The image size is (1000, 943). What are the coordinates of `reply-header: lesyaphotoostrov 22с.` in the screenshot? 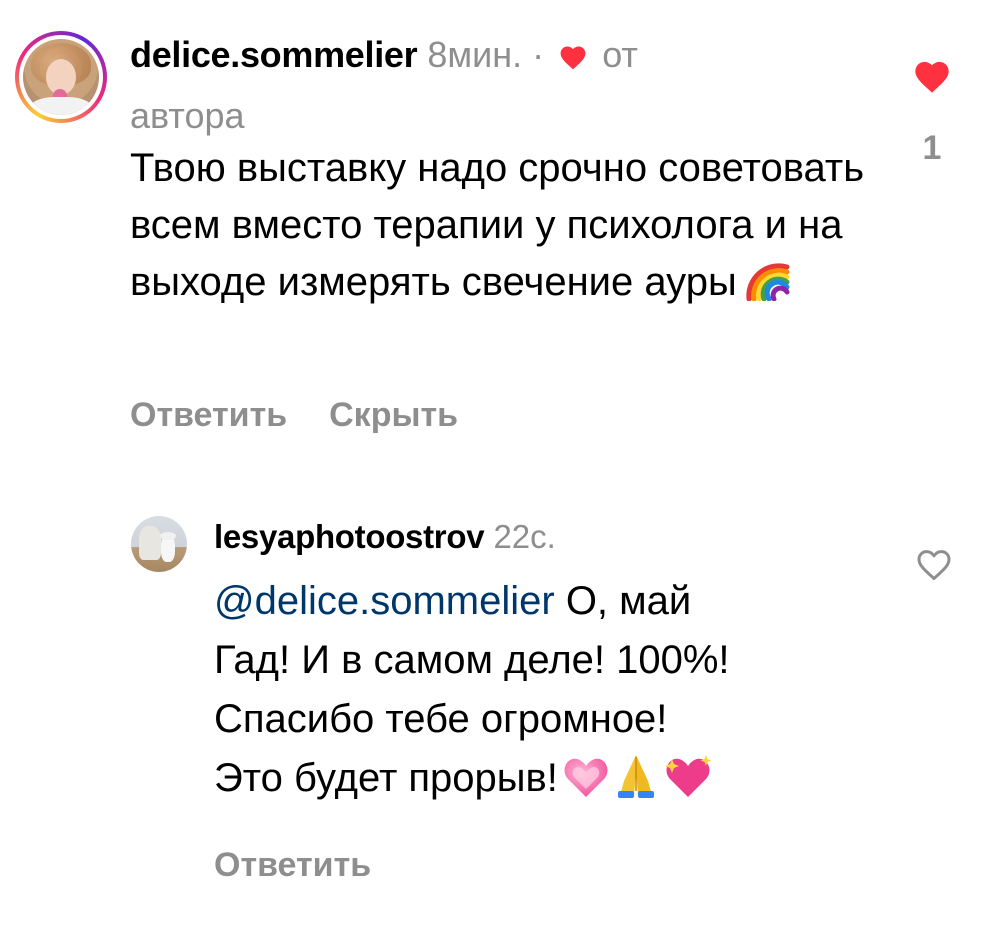 It's located at (385, 537).